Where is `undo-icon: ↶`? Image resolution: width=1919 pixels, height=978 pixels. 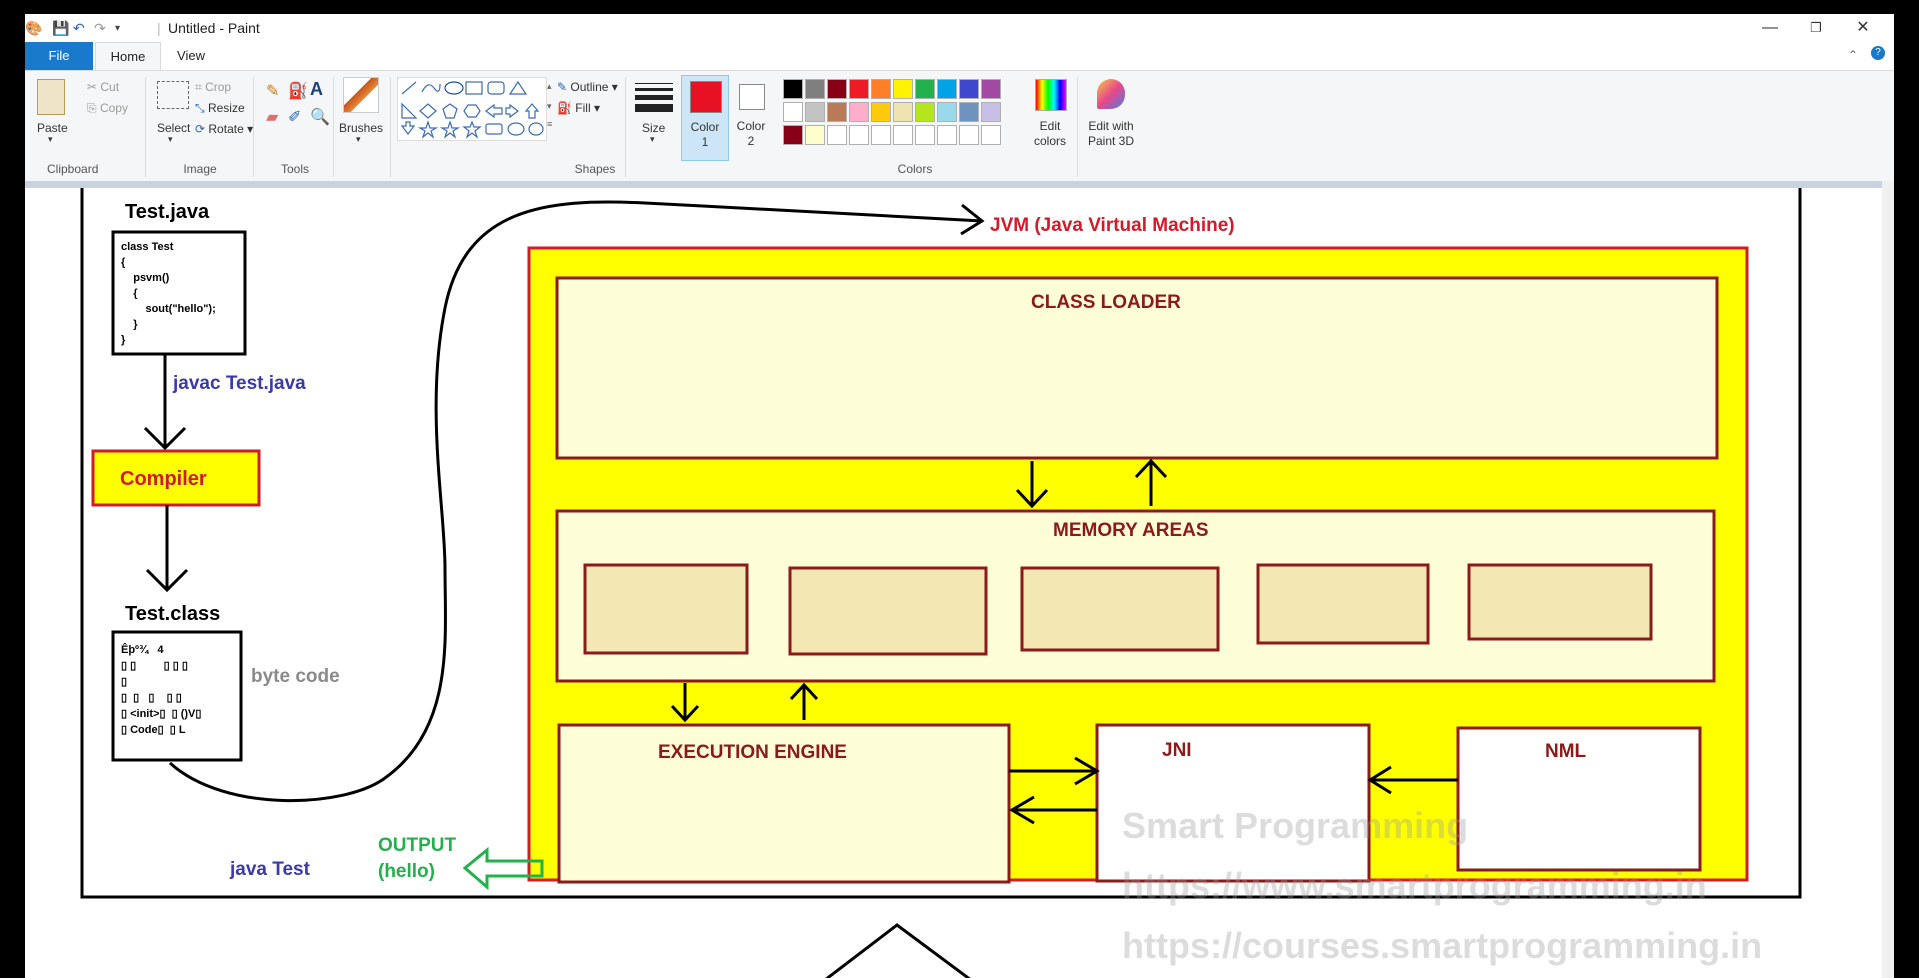 undo-icon: ↶ is located at coordinates (79, 28).